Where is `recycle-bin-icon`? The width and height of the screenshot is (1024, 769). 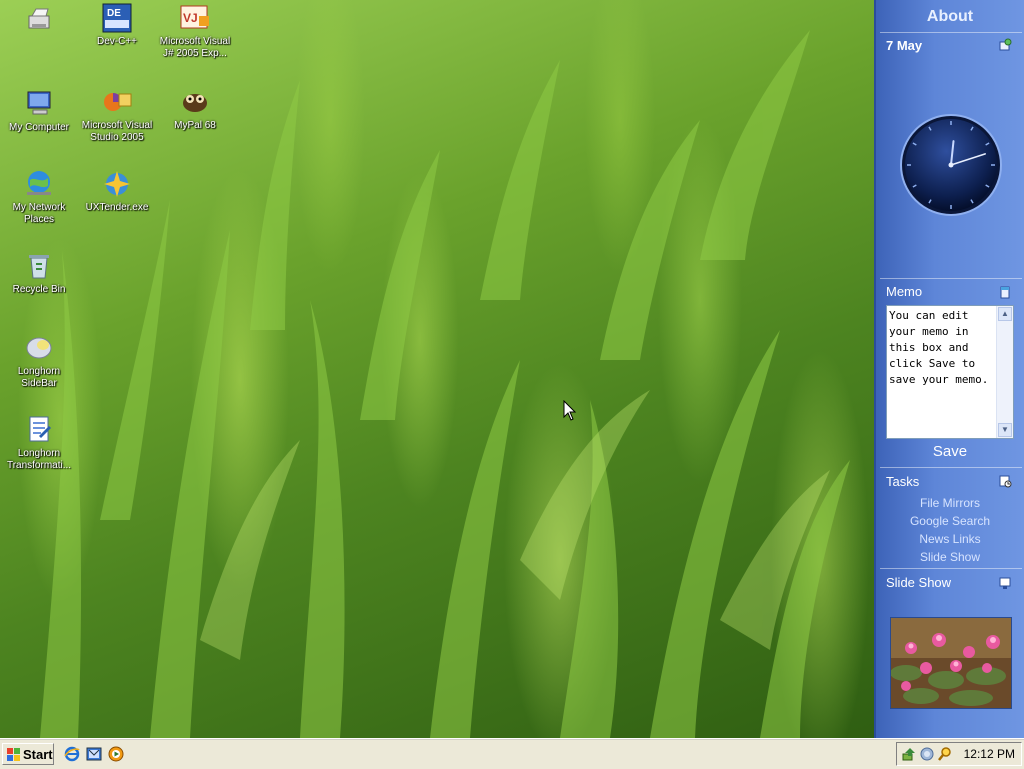
recycle-bin-icon is located at coordinates (39, 267).